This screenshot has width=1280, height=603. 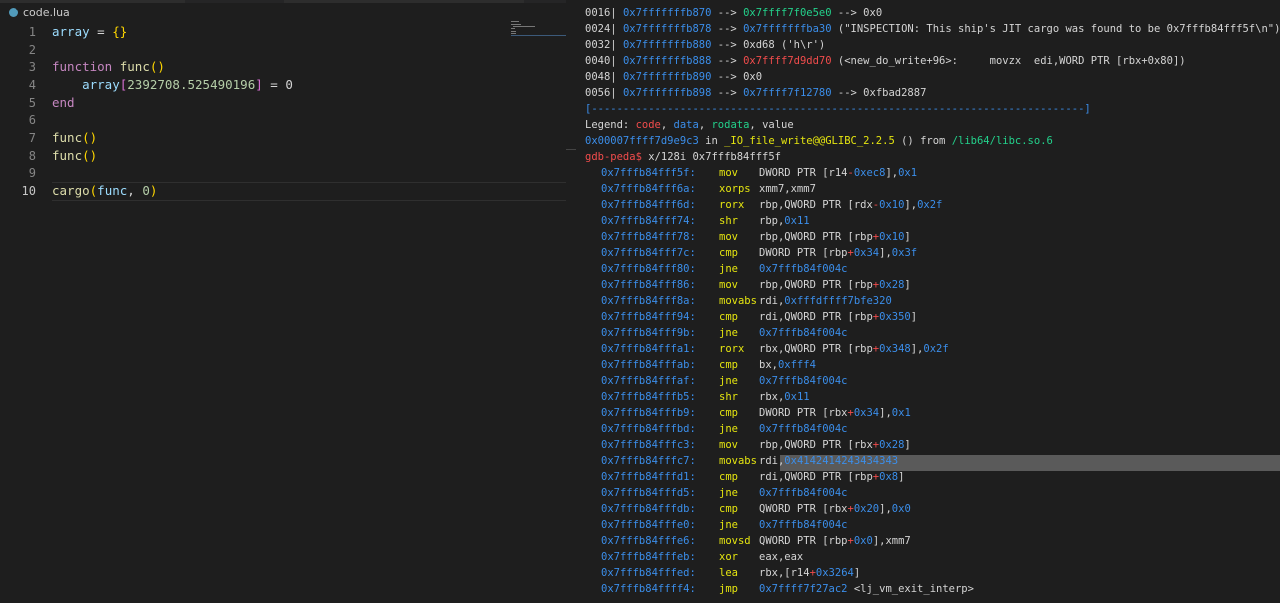 What do you see at coordinates (728, 493) in the screenshot?
I see `asm-mnemonic: jne` at bounding box center [728, 493].